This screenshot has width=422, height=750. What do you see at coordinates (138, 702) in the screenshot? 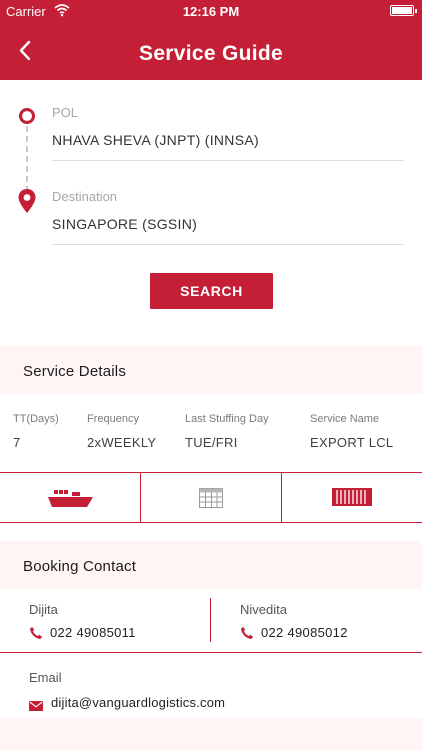
I see `email-link: dijita@vanguardlogistics.com` at bounding box center [138, 702].